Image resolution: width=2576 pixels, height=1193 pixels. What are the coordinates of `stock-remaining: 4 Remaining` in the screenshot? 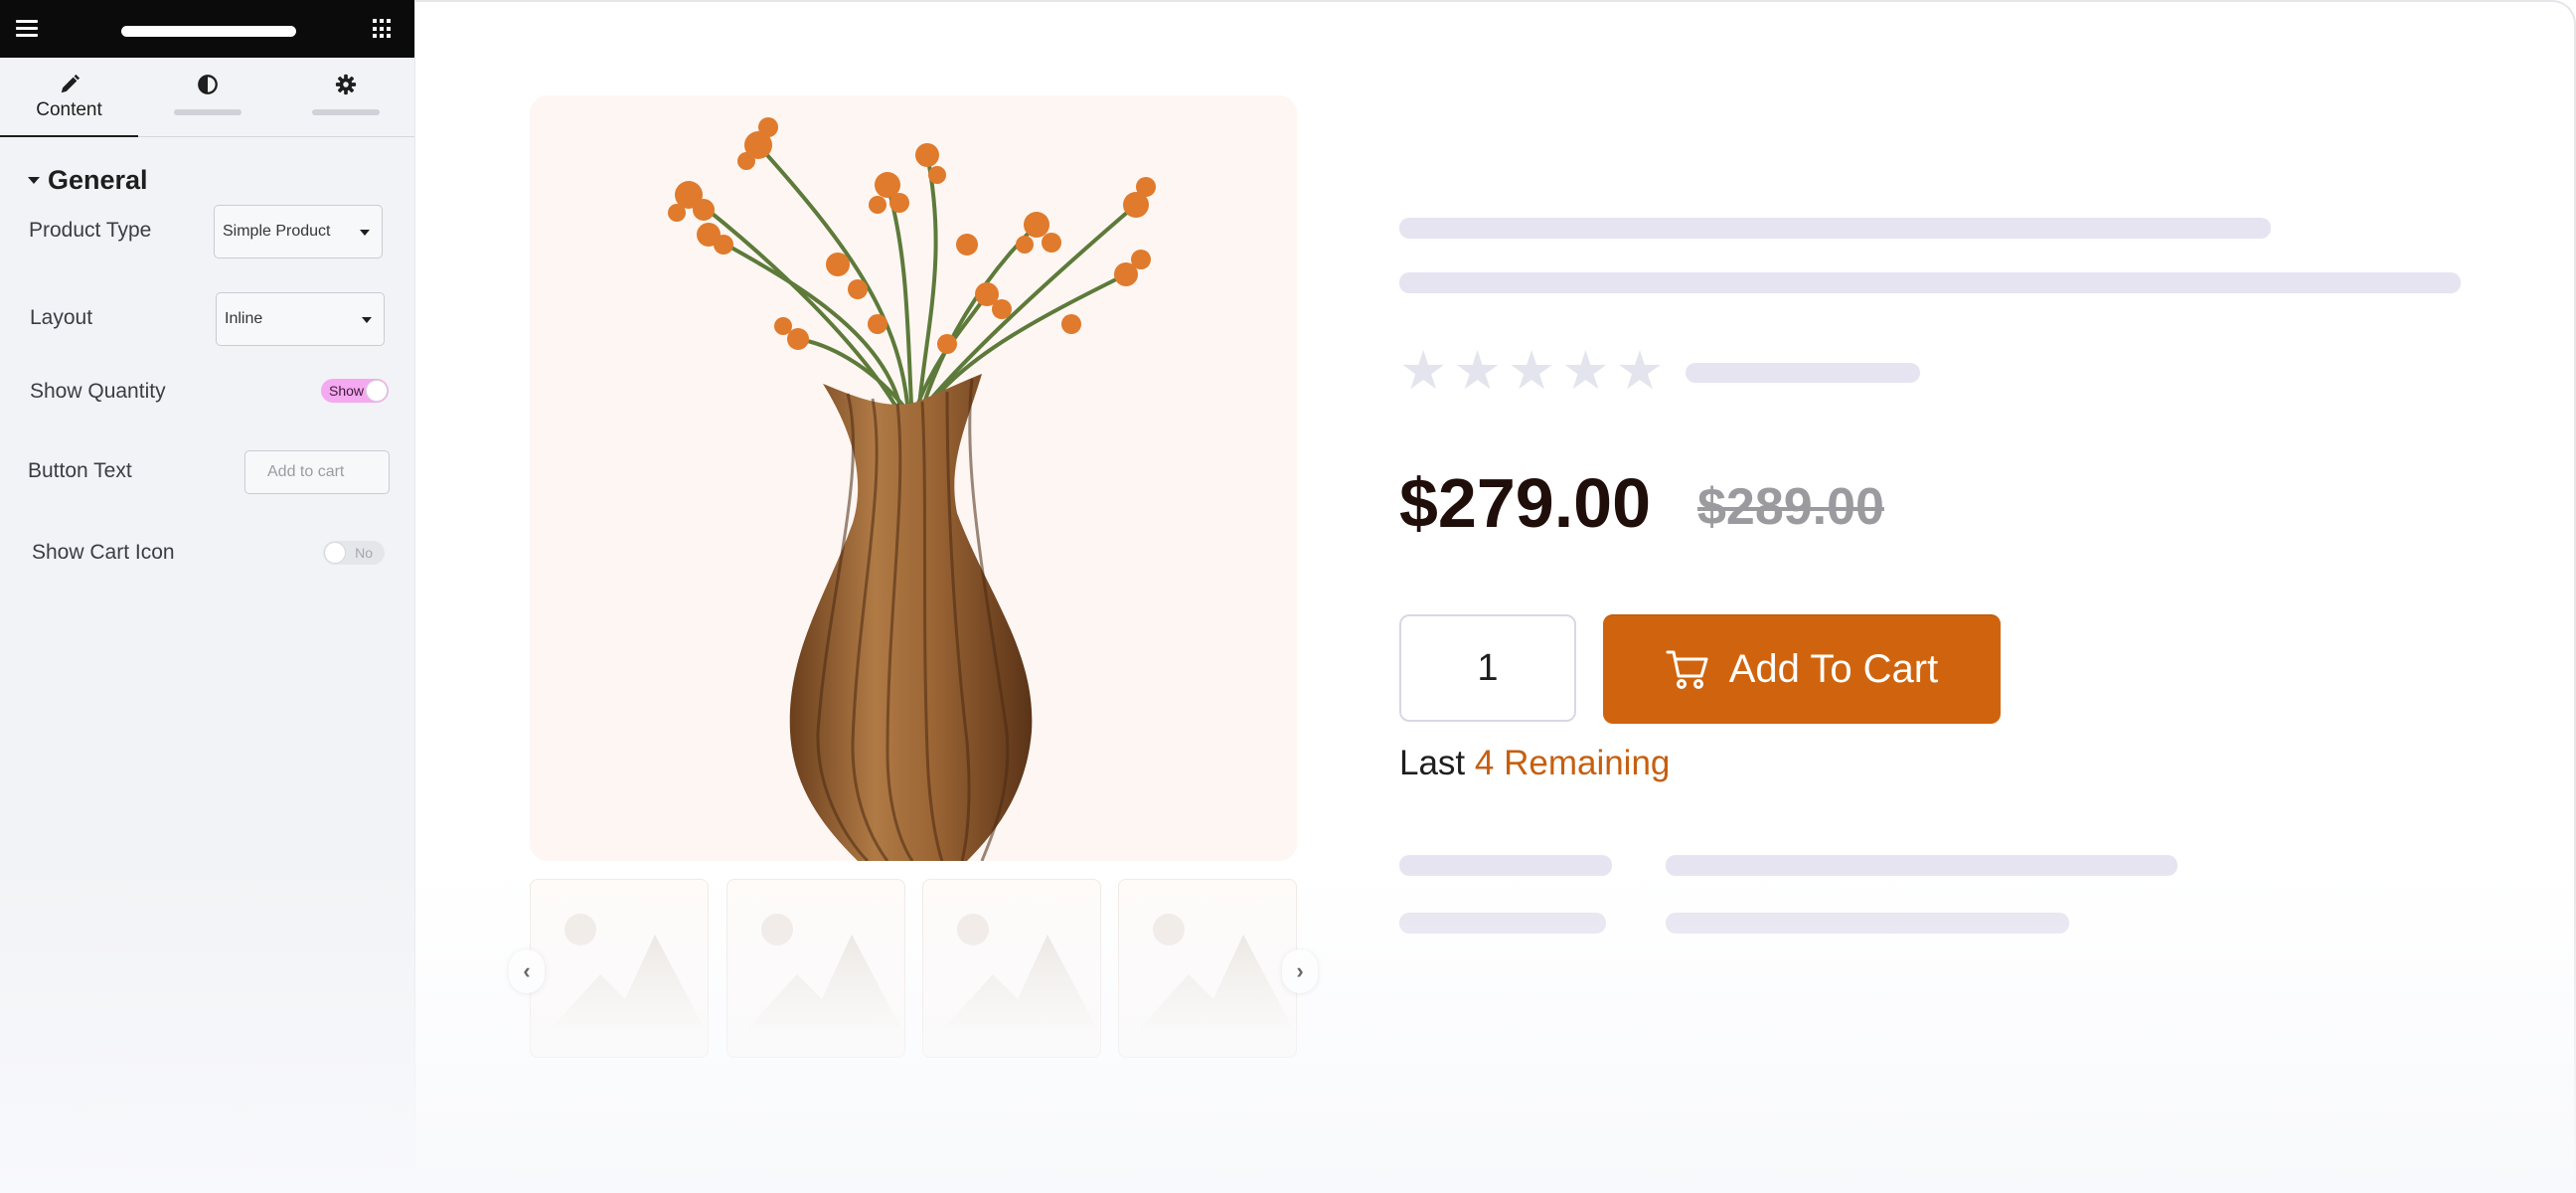 It's located at (1572, 763).